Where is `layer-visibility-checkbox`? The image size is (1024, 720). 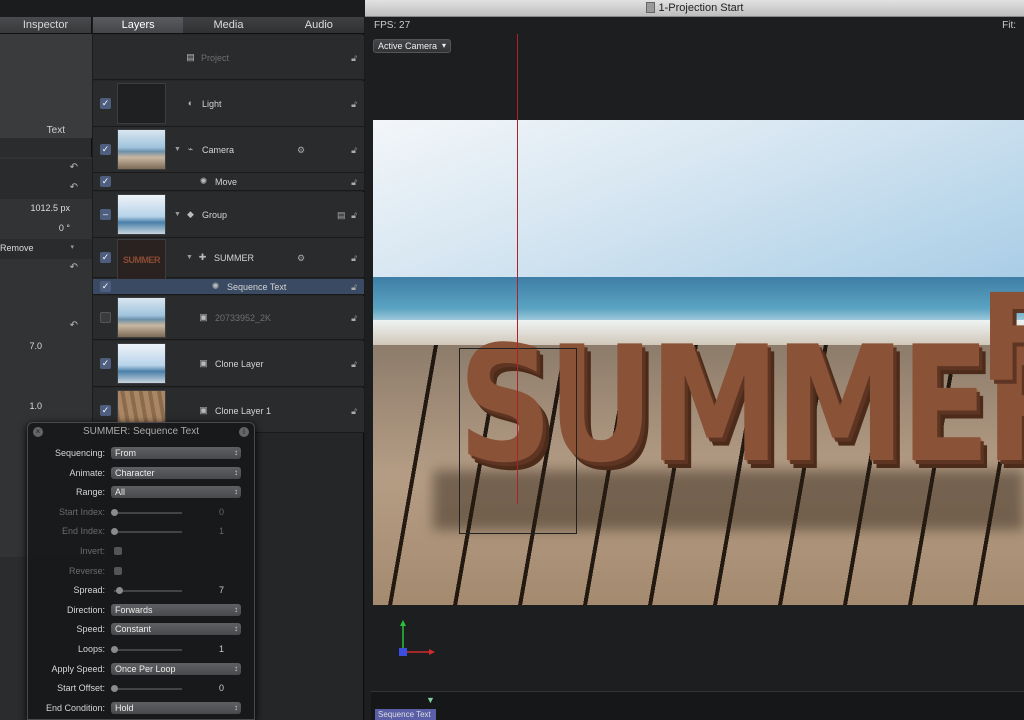
layer-visibility-checkbox is located at coordinates (105, 317).